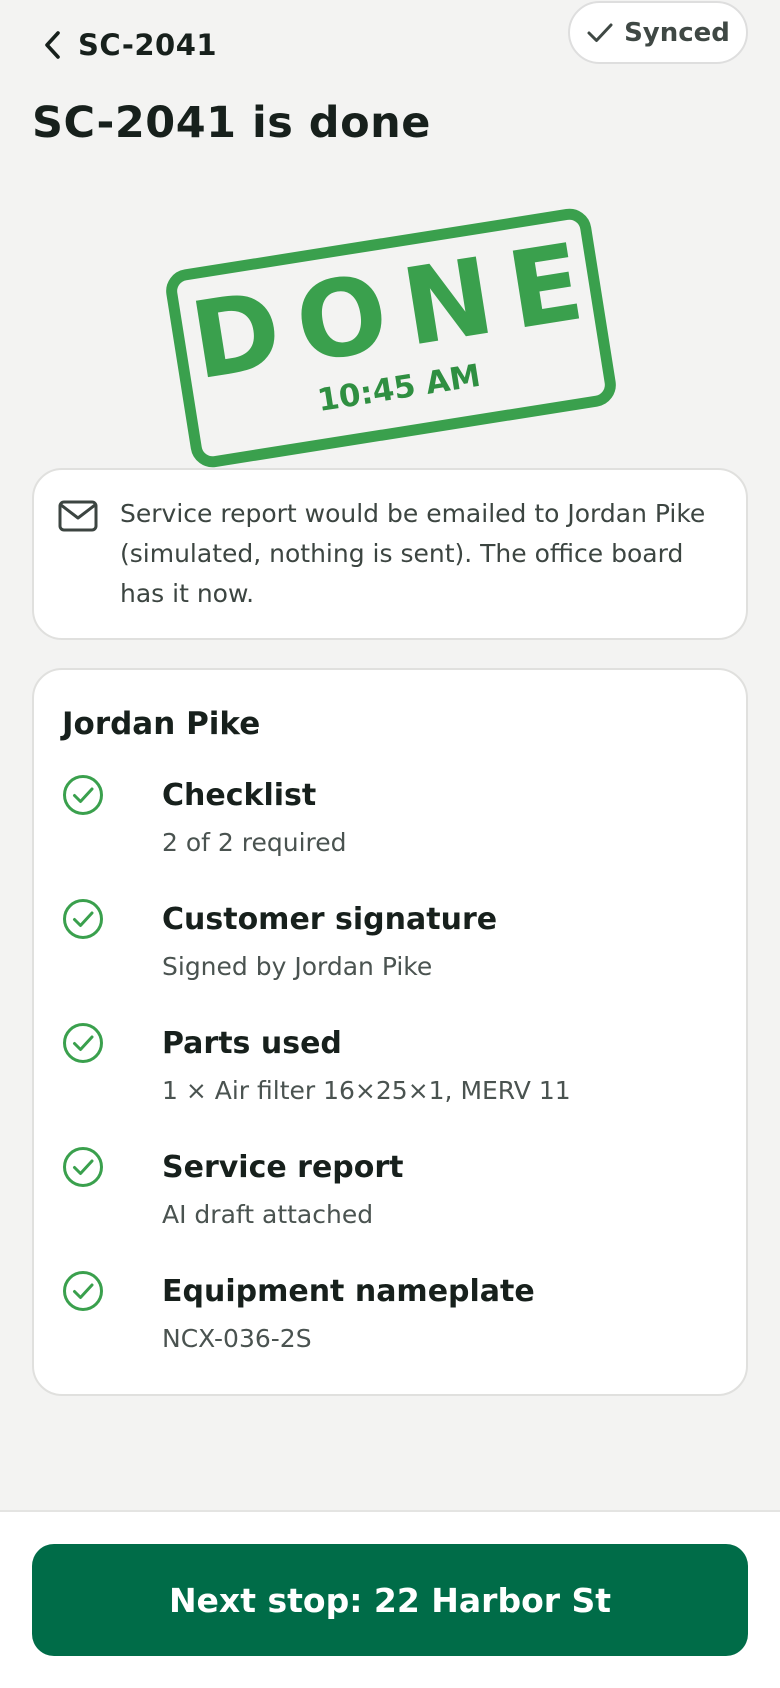 The width and height of the screenshot is (780, 1688). What do you see at coordinates (78, 516) in the screenshot?
I see `mail-icon` at bounding box center [78, 516].